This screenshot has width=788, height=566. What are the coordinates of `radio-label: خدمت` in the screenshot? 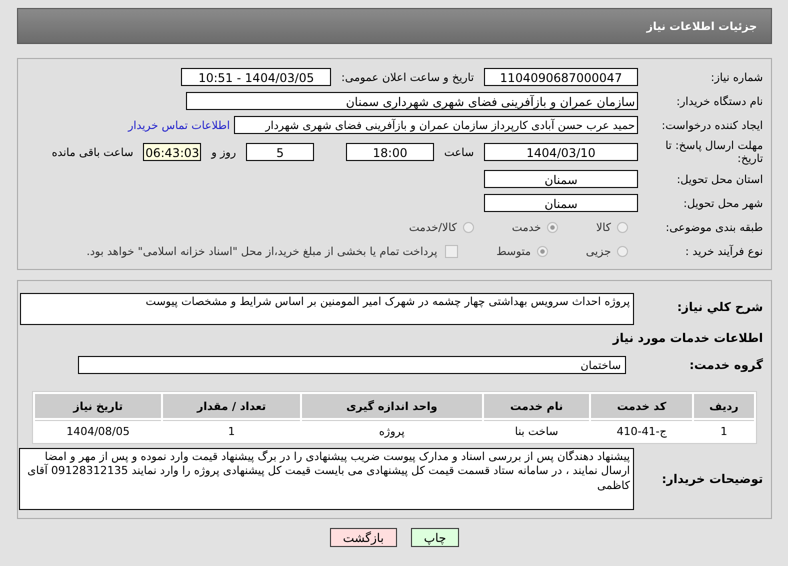 It's located at (527, 227).